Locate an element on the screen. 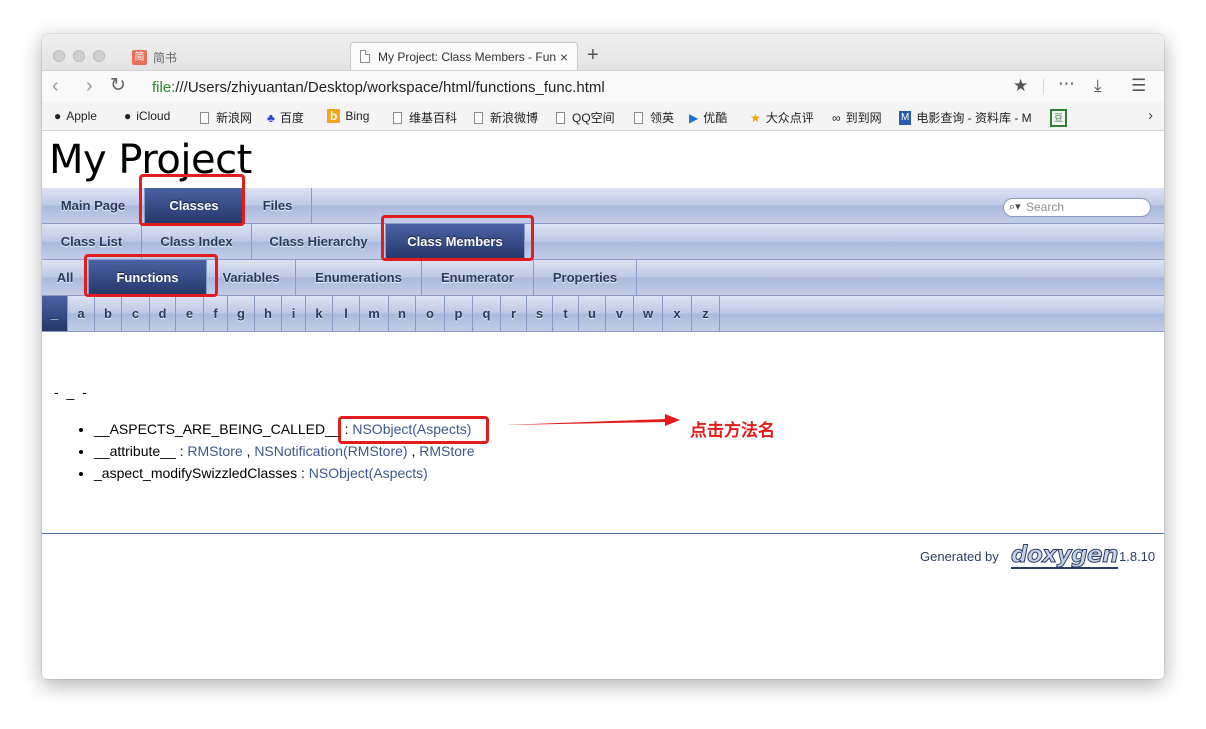 This screenshot has height=729, width=1206. tab-files: Files is located at coordinates (278, 205).